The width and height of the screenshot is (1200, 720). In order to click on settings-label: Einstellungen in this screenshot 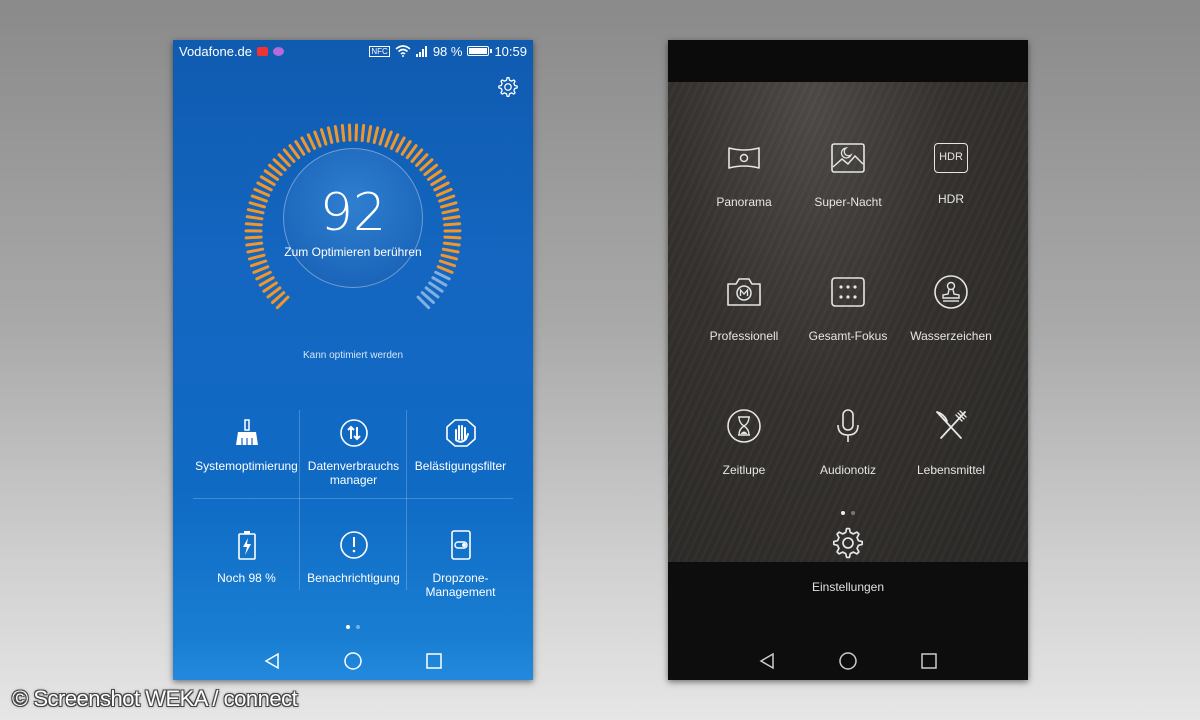, I will do `click(848, 587)`.